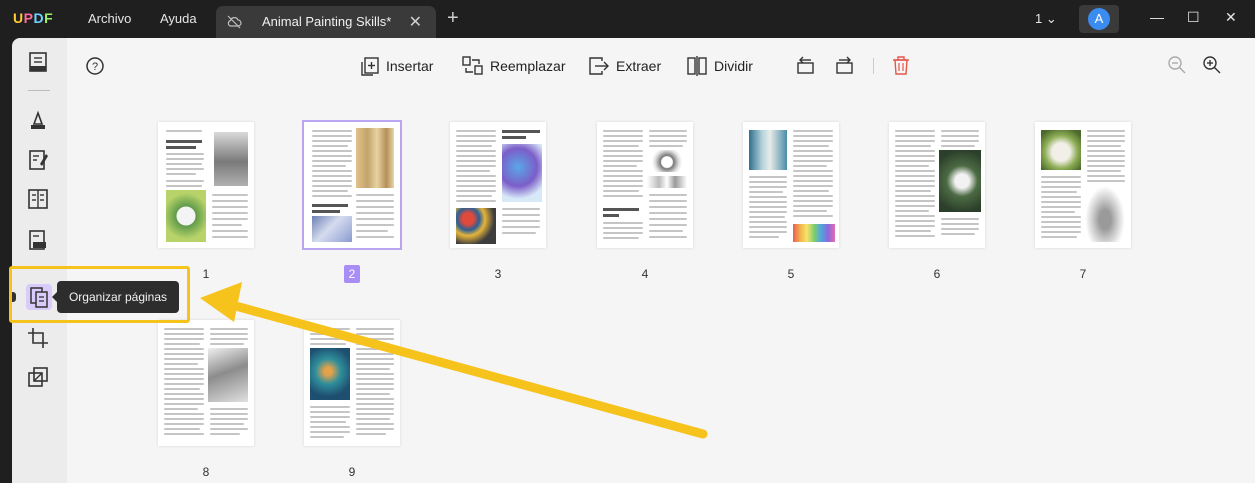 Image resolution: width=1255 pixels, height=483 pixels. I want to click on maximize-button: ☐, so click(1193, 17).